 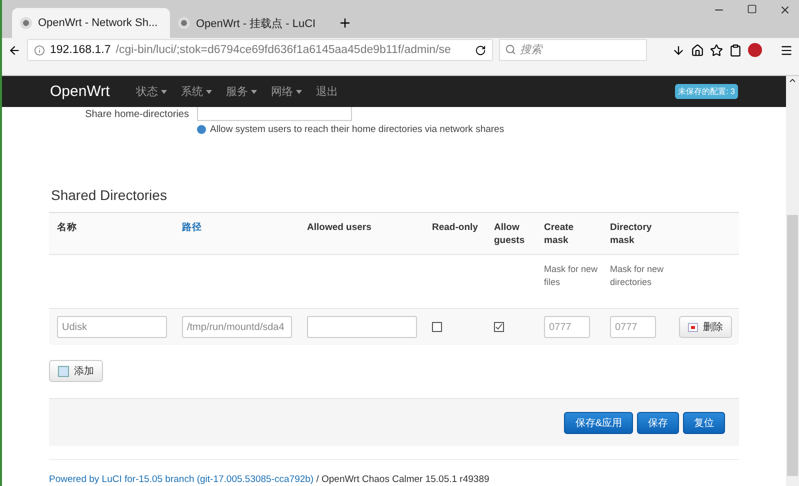 What do you see at coordinates (63, 371) in the screenshot?
I see `add-icon` at bounding box center [63, 371].